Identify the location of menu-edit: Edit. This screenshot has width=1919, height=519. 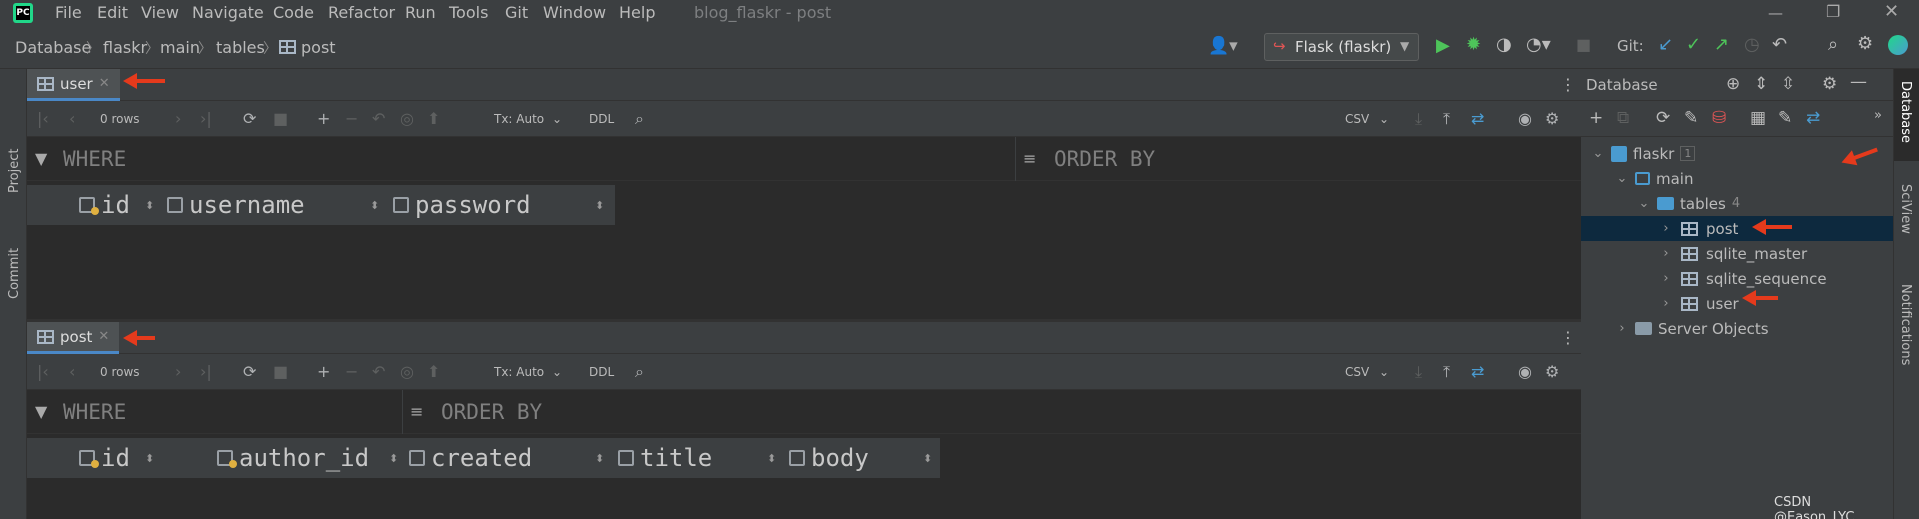
(112, 12).